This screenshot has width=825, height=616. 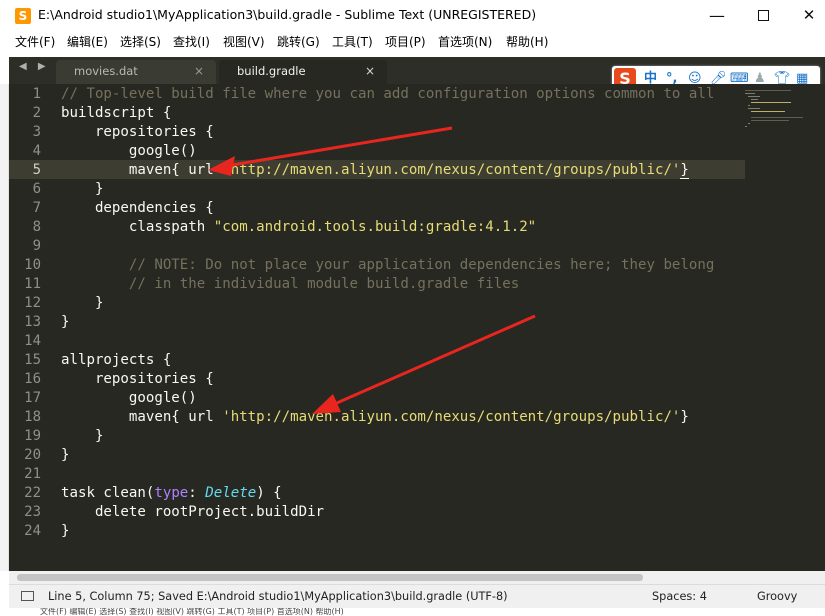 I want to click on matched-brace: }, so click(x=684, y=170).